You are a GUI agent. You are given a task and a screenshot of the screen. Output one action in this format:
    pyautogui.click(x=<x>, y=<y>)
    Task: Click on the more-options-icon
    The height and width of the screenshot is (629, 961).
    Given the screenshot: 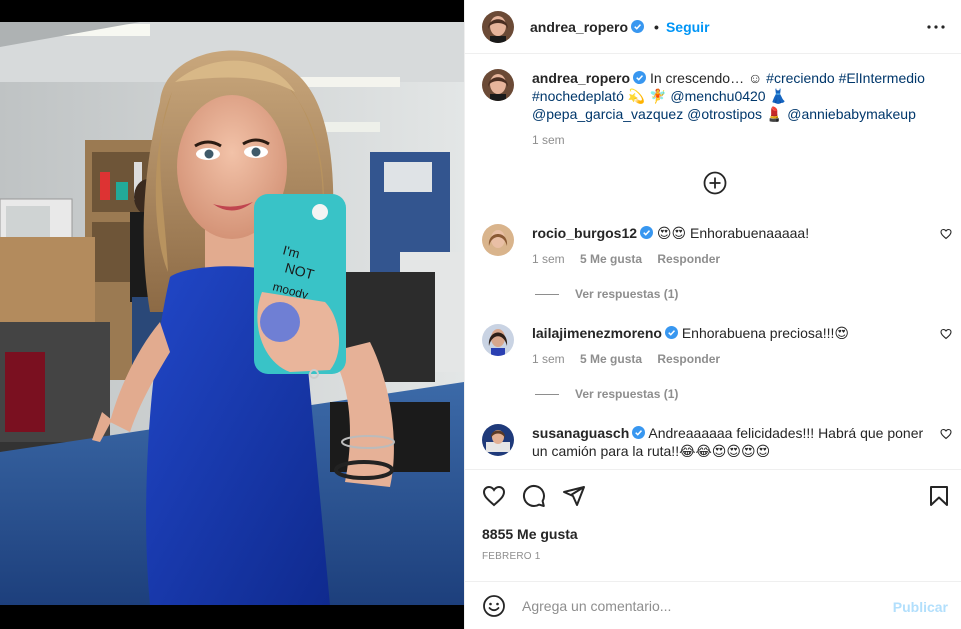 What is the action you would take?
    pyautogui.click(x=936, y=27)
    